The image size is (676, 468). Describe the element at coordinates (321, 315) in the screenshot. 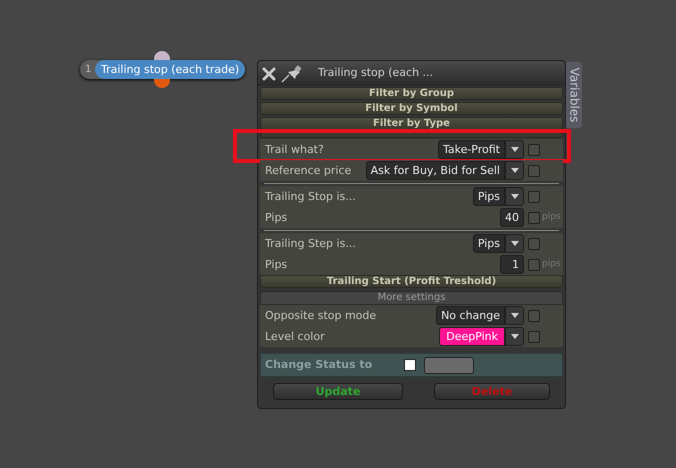

I see `field-label: Opposite stop mode` at that location.